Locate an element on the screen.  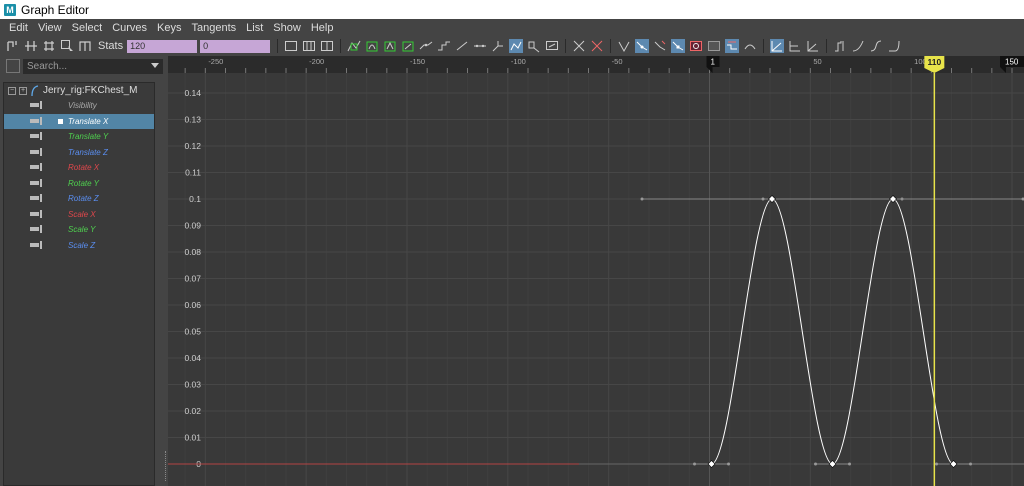
x-tick-label: -100 is located at coordinates (518, 61).